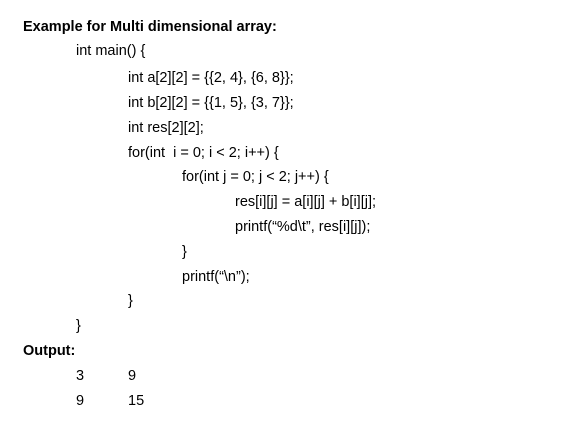 The image size is (561, 448). I want to click on section-heading: Example for Multi dimensional array:, so click(150, 27).